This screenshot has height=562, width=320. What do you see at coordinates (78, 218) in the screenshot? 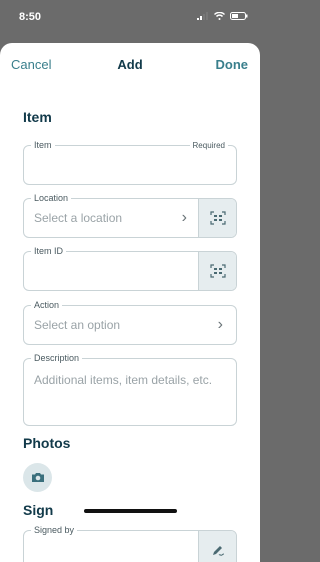
I see `location-placeholder: Select a location` at bounding box center [78, 218].